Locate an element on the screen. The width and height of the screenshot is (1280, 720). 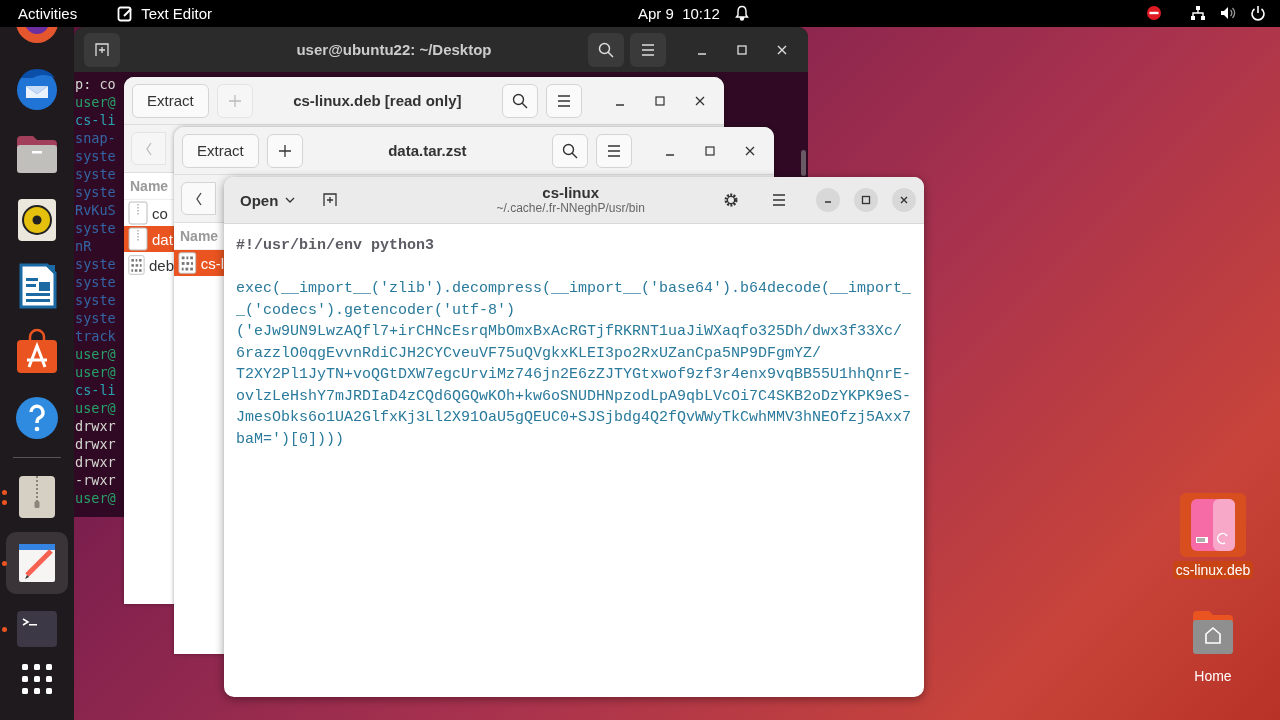
terminal-line: snap- is located at coordinates (95, 138).